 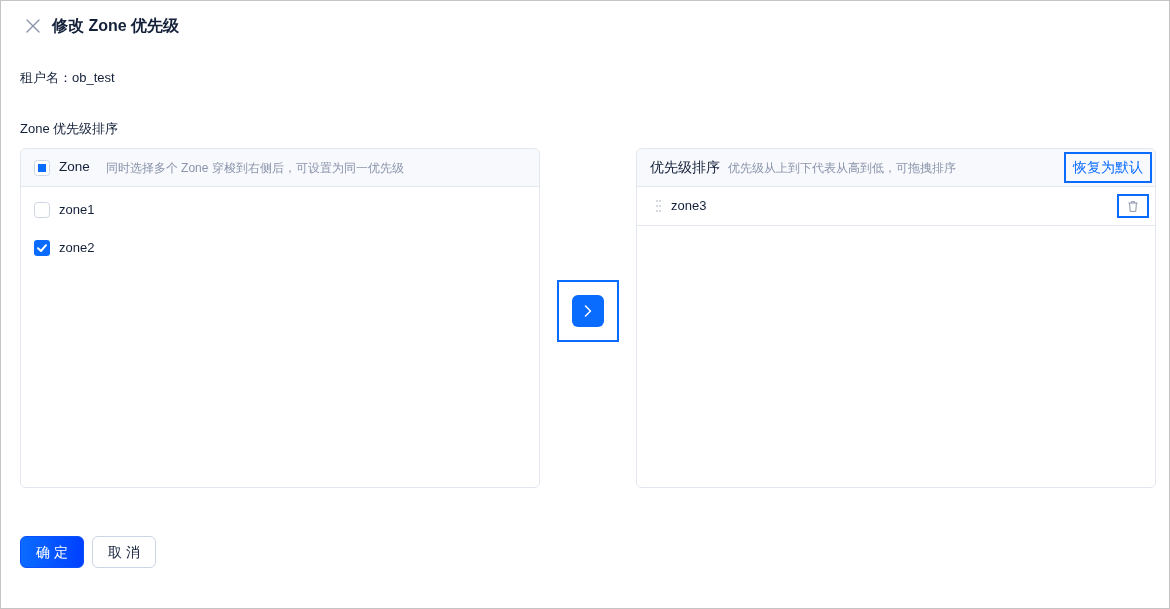 What do you see at coordinates (42, 167) in the screenshot?
I see `select-all-checkbox` at bounding box center [42, 167].